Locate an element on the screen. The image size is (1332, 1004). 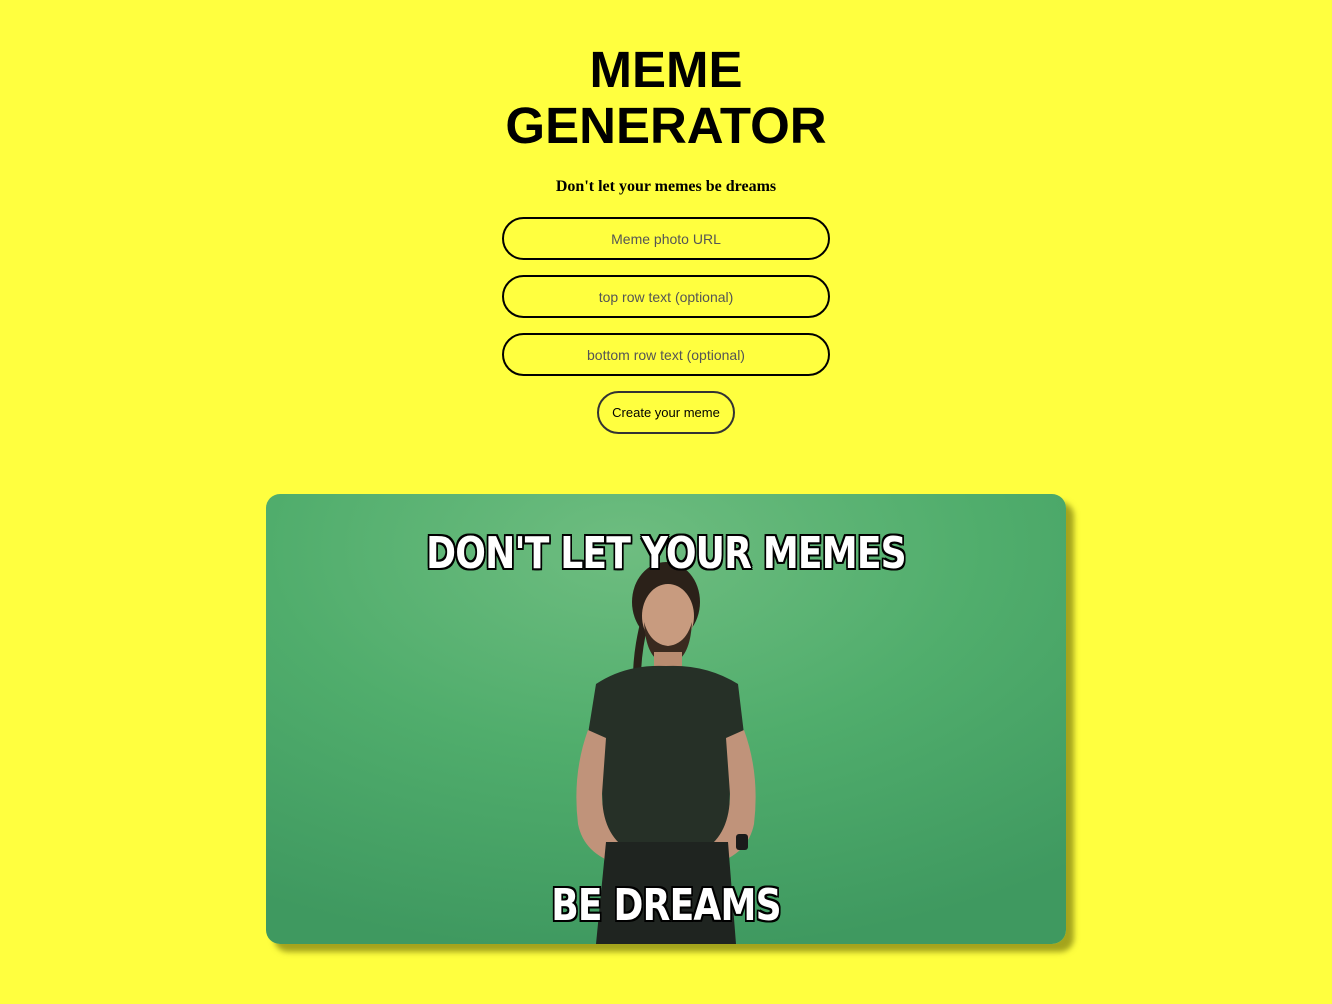
meme-bottom-text: BE DREAMS is located at coordinates (666, 905).